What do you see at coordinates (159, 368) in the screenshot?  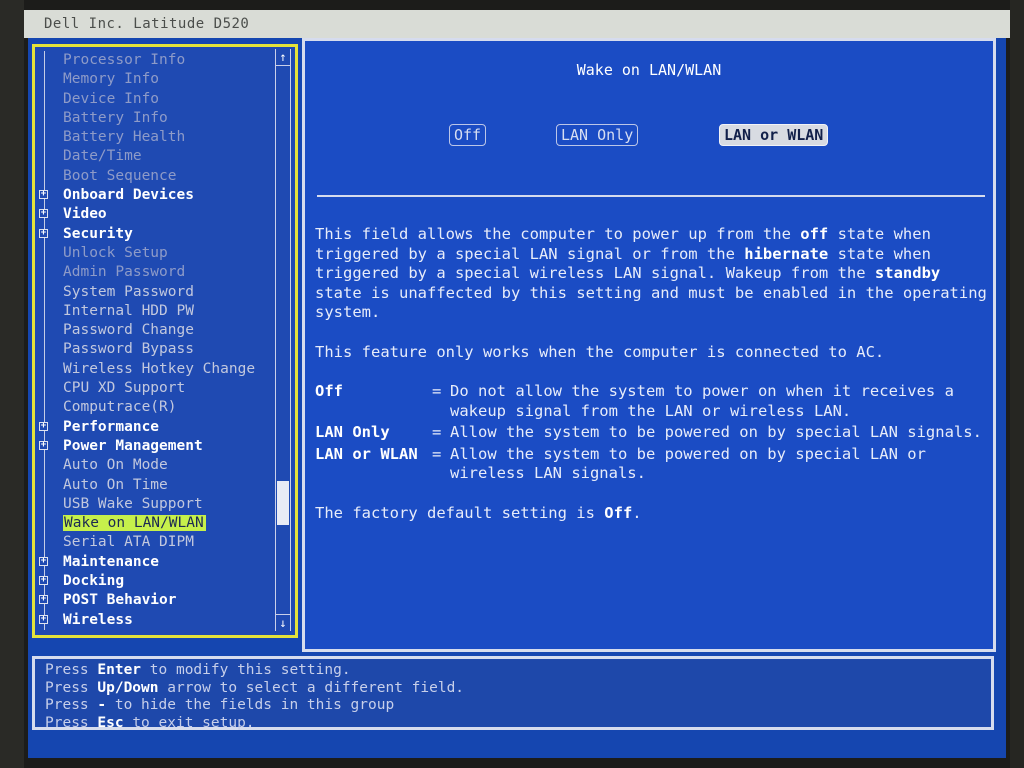 I see `tree-item-label: Wireless Hotkey Change` at bounding box center [159, 368].